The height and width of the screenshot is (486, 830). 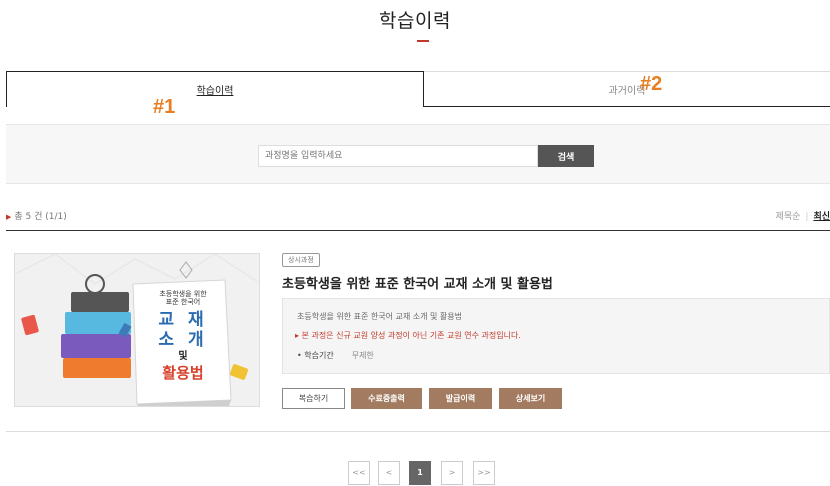 I want to click on tab-past-history: 과거이력, so click(x=627, y=89).